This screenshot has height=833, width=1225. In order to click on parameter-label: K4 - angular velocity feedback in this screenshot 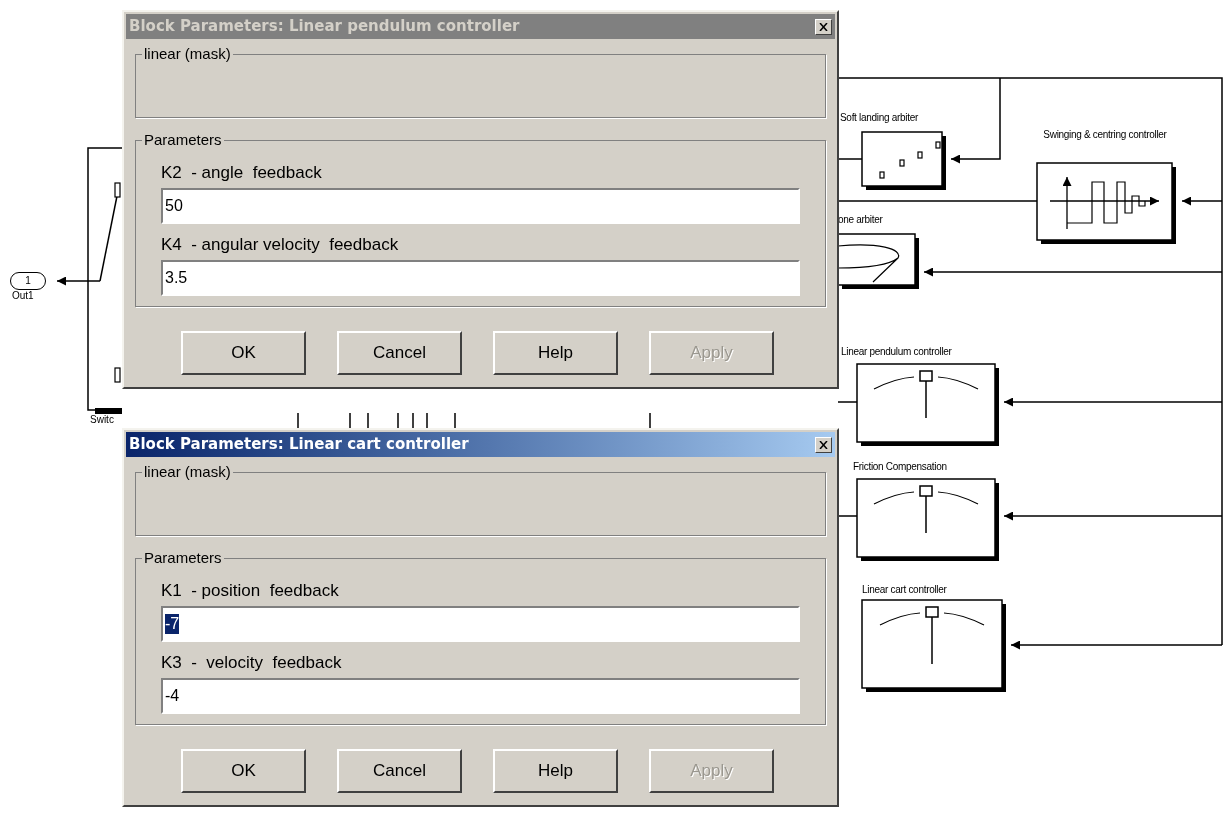, I will do `click(280, 245)`.